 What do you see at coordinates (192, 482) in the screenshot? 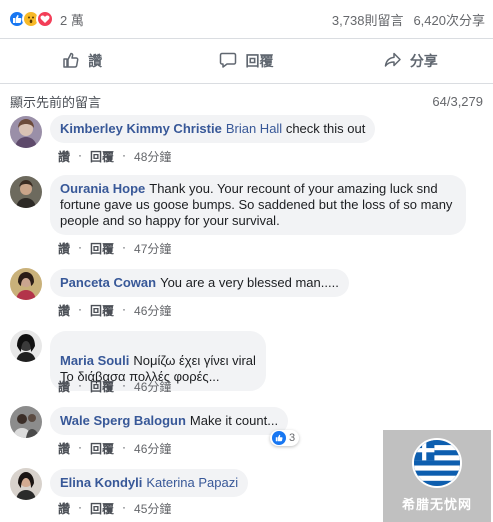
I see `tagged-user: Katerina Papazi` at bounding box center [192, 482].